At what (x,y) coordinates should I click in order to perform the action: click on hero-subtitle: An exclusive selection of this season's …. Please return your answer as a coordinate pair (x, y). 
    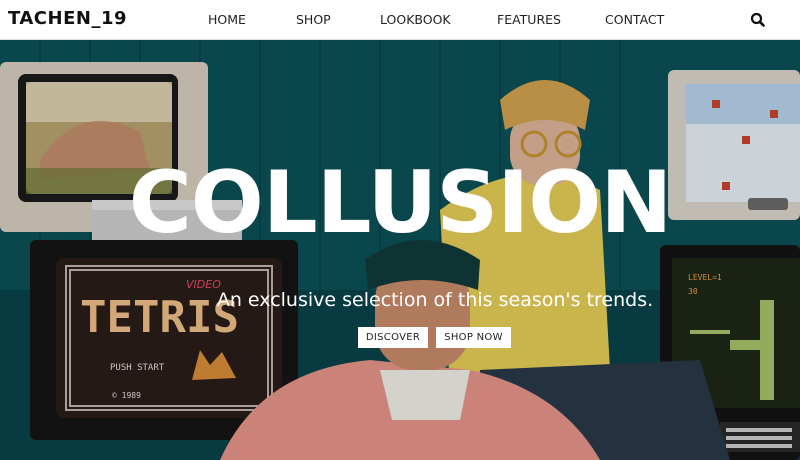
    Looking at the image, I should click on (435, 300).